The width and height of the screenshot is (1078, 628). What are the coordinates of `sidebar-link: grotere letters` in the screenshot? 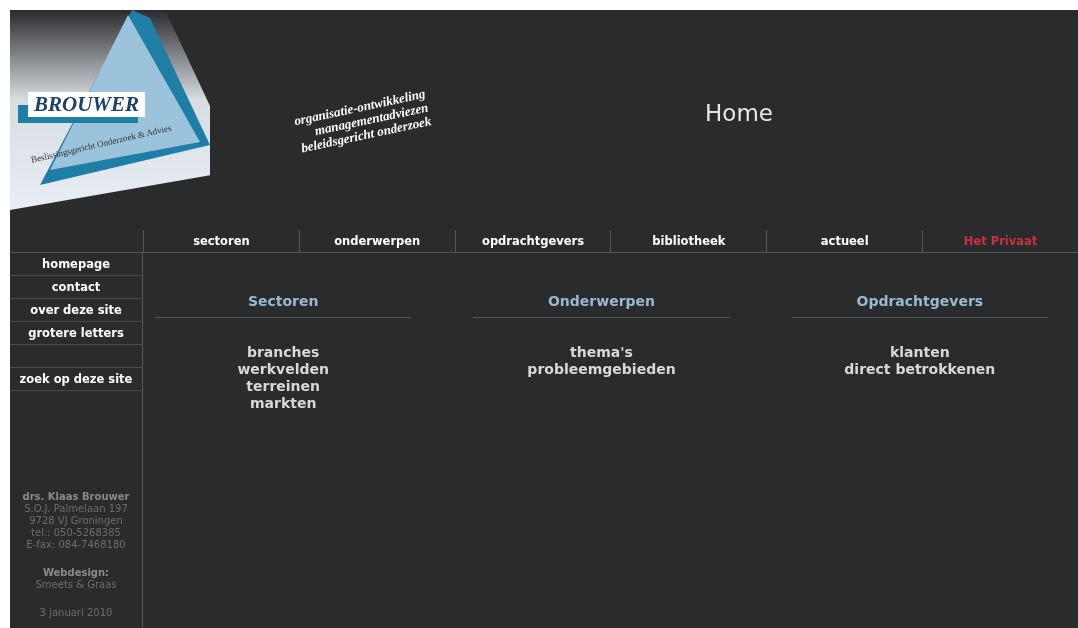 It's located at (76, 333).